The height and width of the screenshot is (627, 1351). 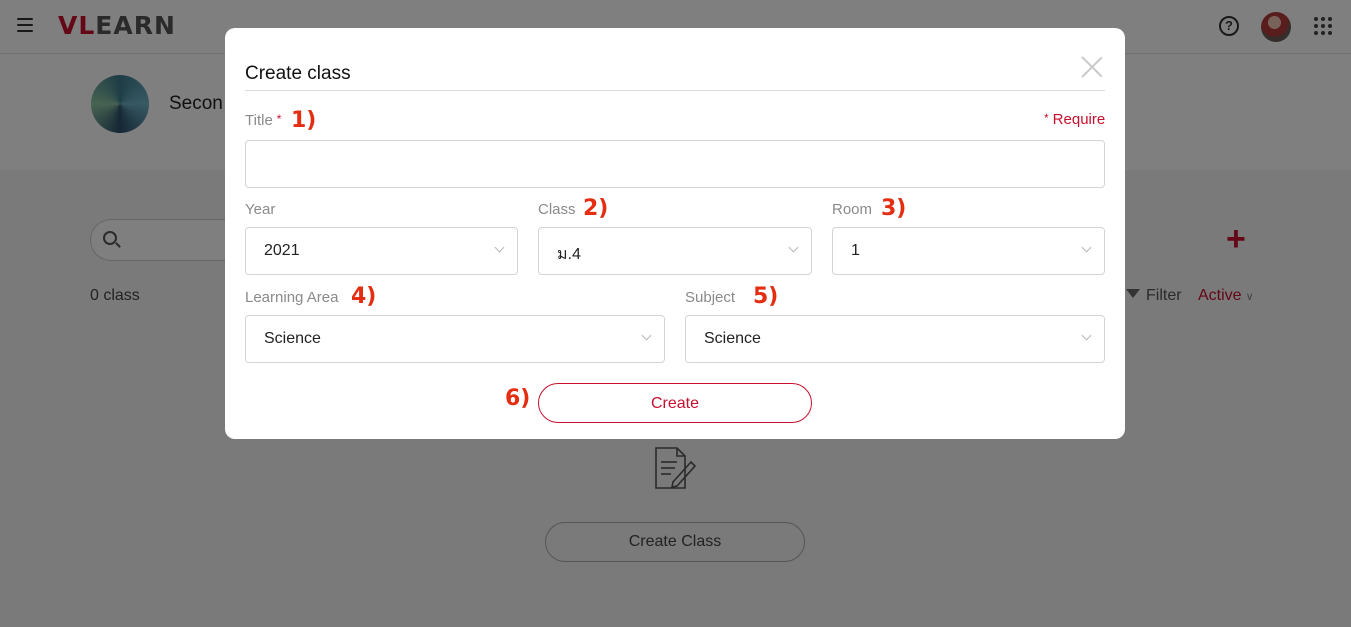 I want to click on subject-select: Science, so click(x=895, y=339).